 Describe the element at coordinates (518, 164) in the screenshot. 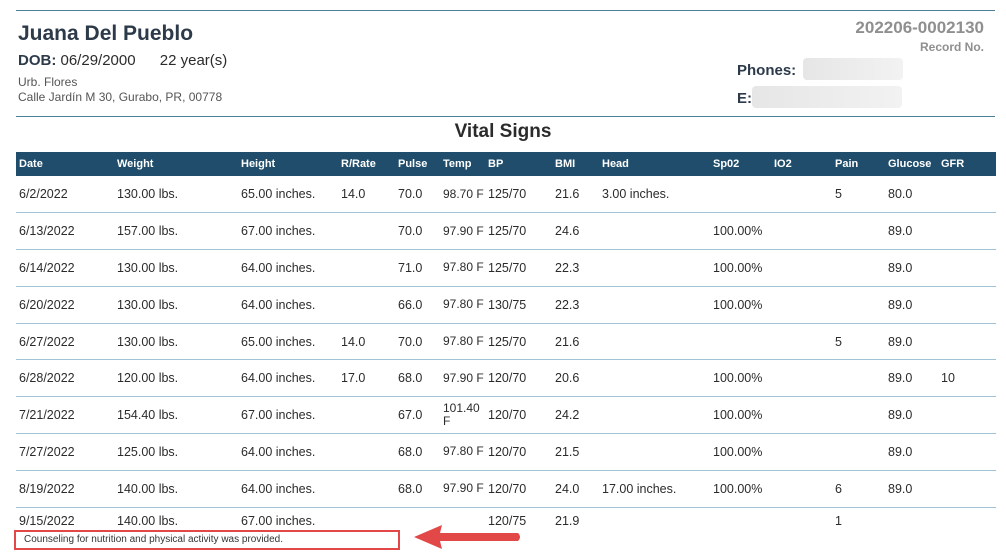

I see `column-header: BP` at that location.